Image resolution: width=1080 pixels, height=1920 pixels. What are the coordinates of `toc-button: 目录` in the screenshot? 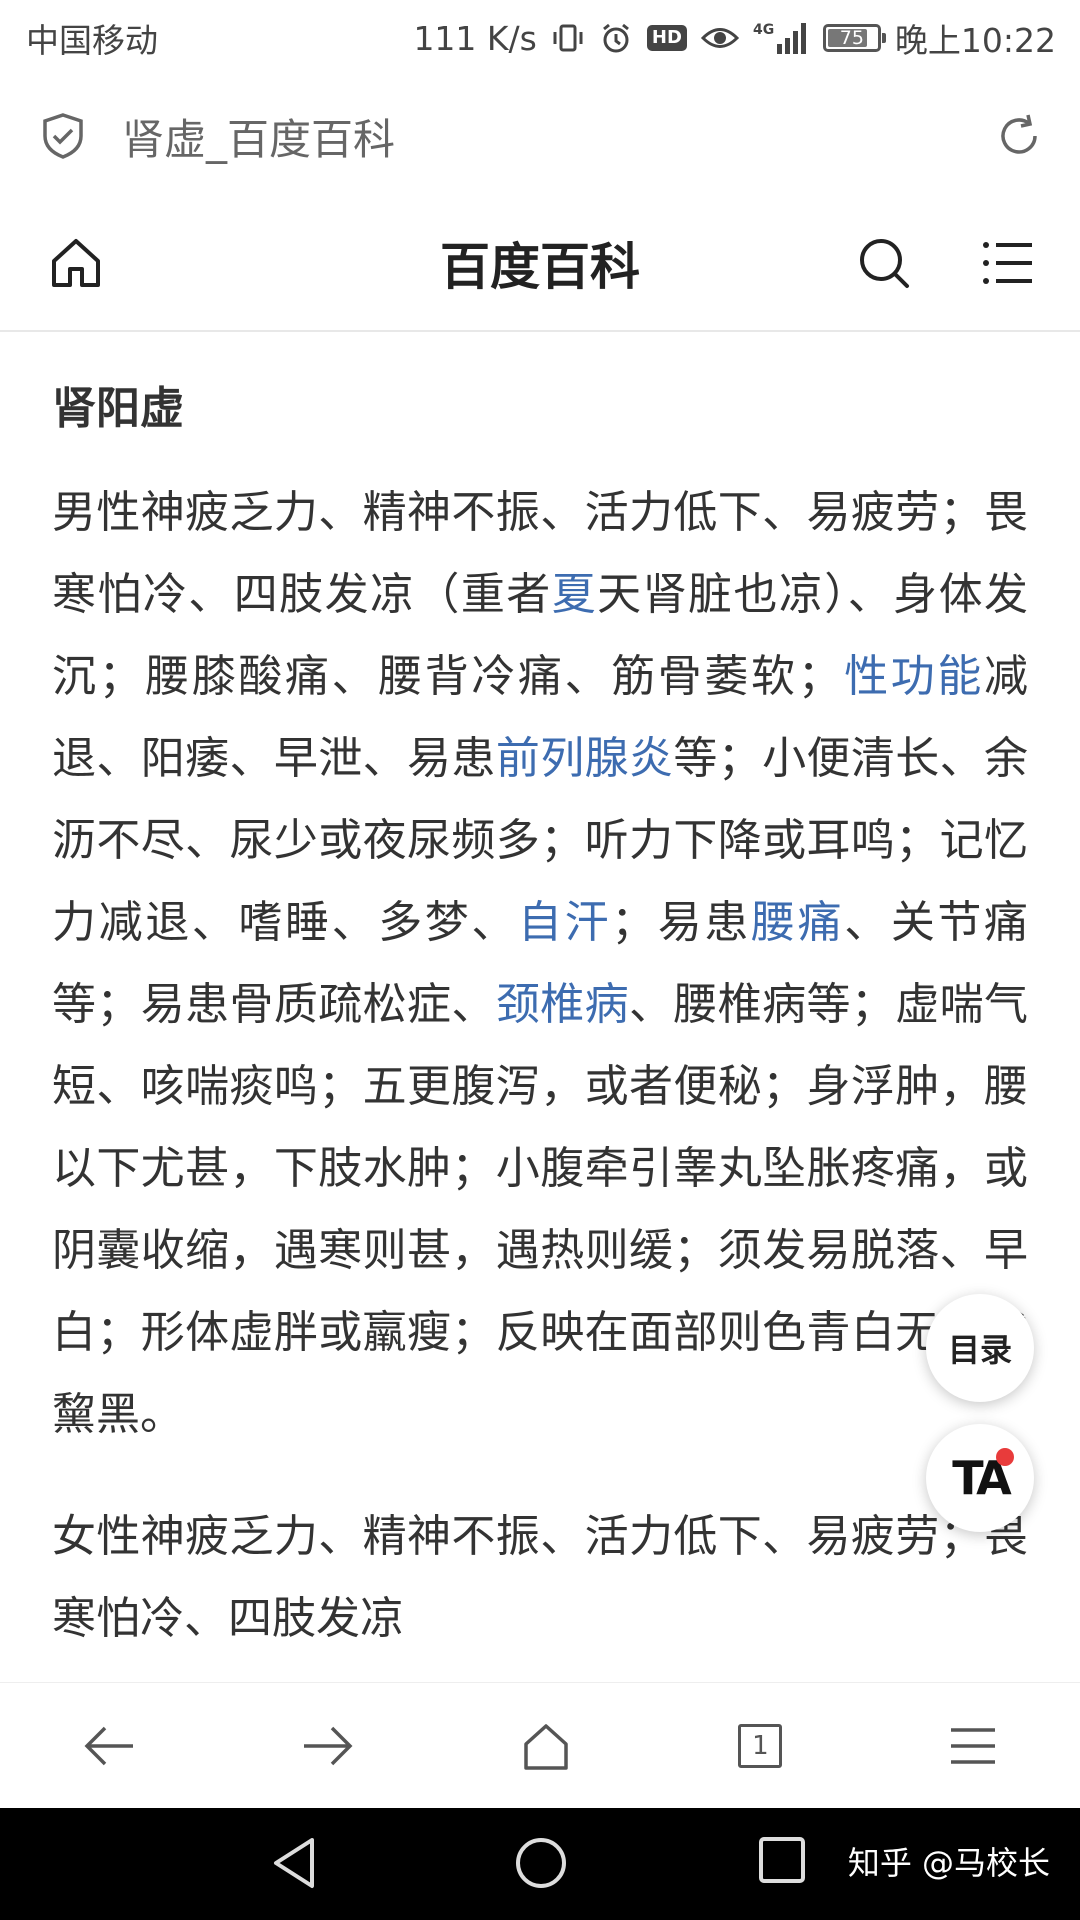 It's located at (980, 1348).